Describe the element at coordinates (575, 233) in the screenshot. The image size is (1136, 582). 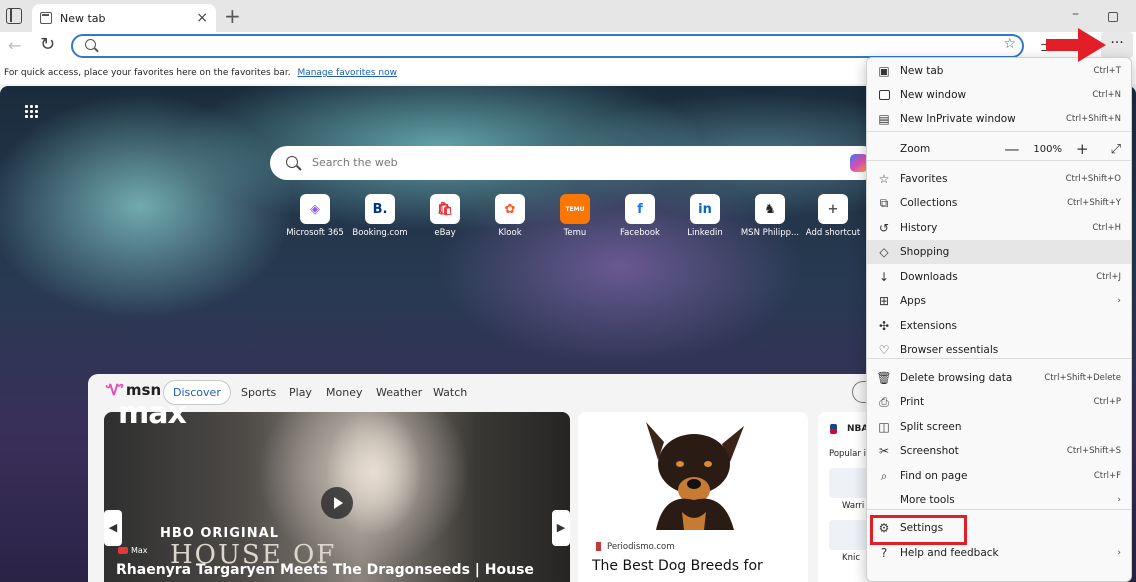
I see `shortcut-label: Temu` at that location.